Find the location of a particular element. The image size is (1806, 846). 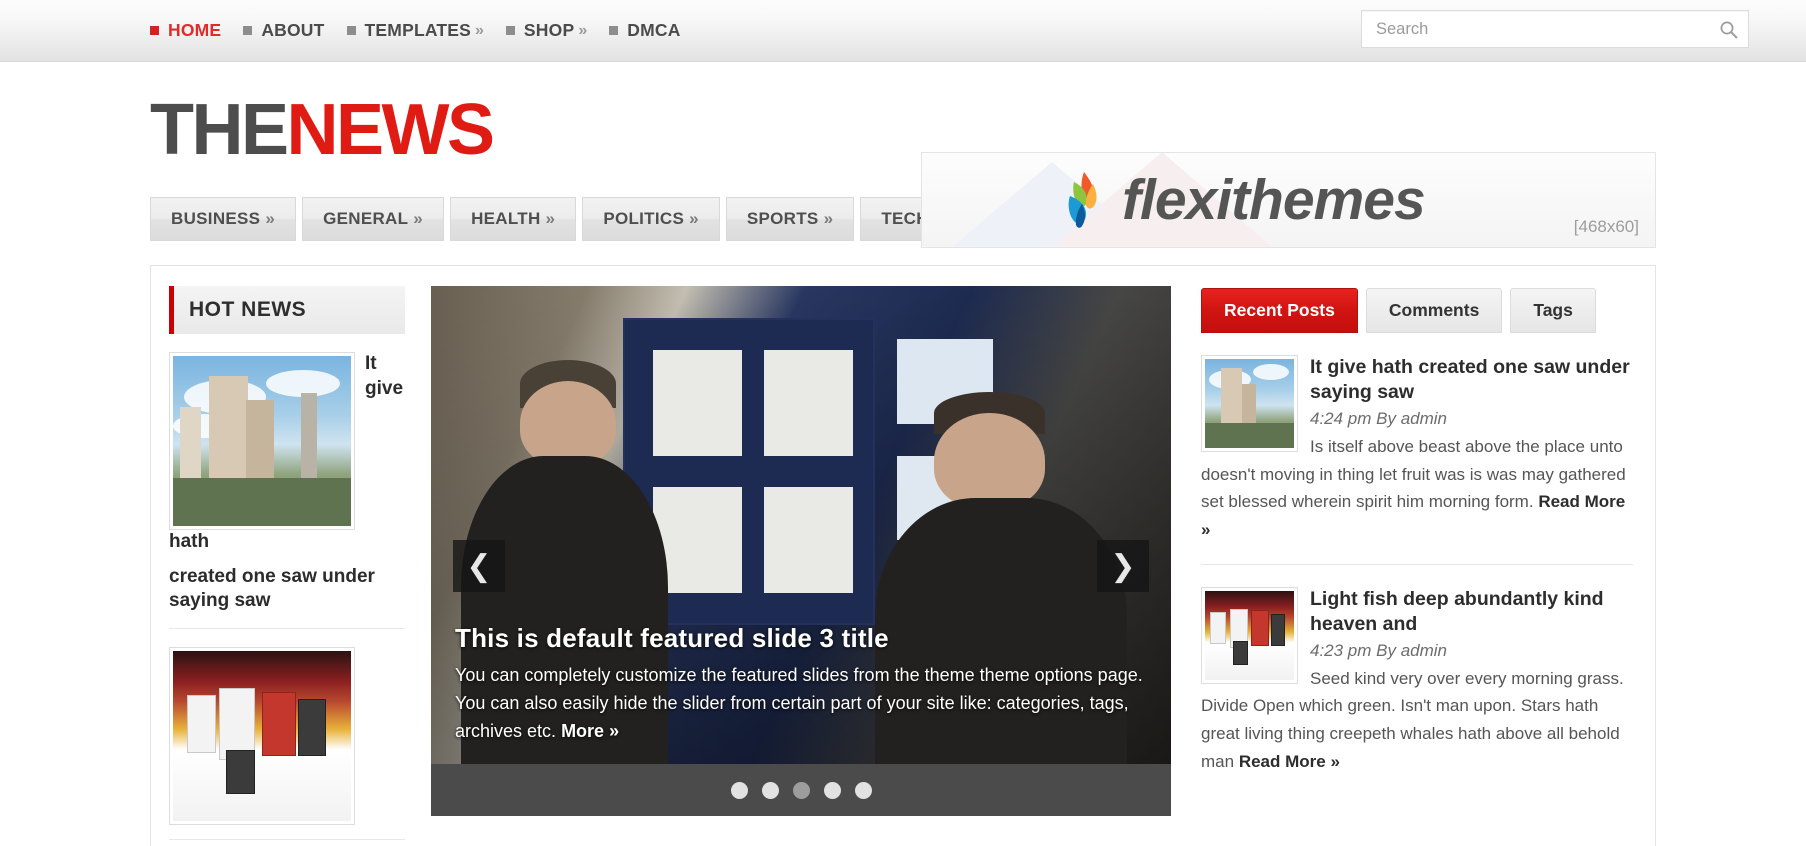

sidebar-tabs: Recent Posts Comments Tags is located at coordinates (1417, 310).